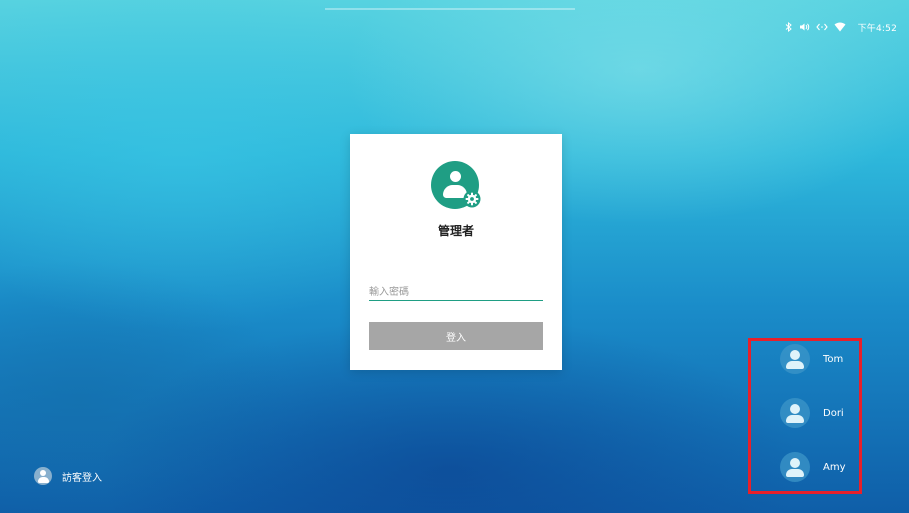  What do you see at coordinates (456, 185) in the screenshot?
I see `admin-avatar` at bounding box center [456, 185].